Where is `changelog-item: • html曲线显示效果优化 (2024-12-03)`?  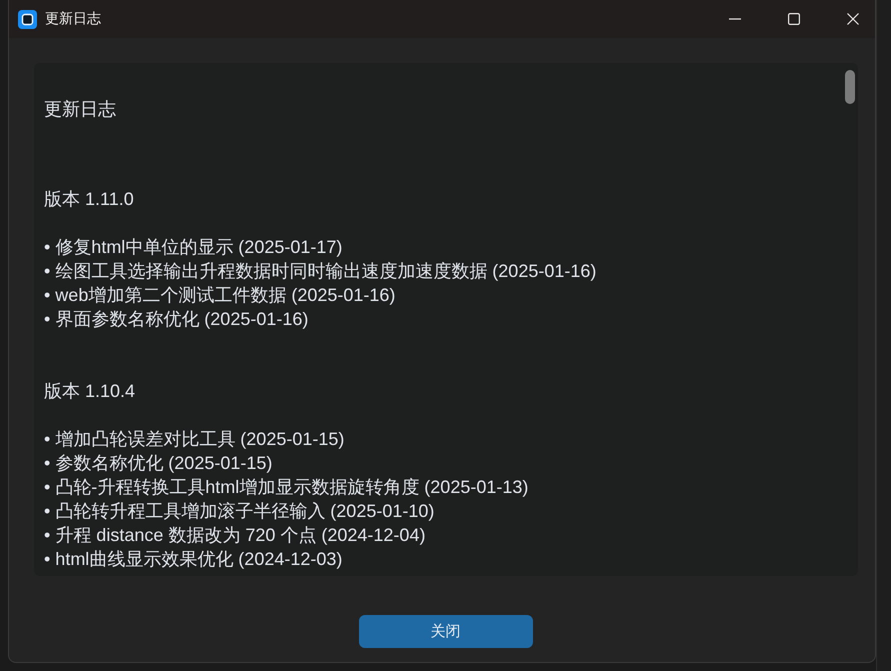 changelog-item: • html曲线显示效果优化 (2024-12-03) is located at coordinates (193, 559).